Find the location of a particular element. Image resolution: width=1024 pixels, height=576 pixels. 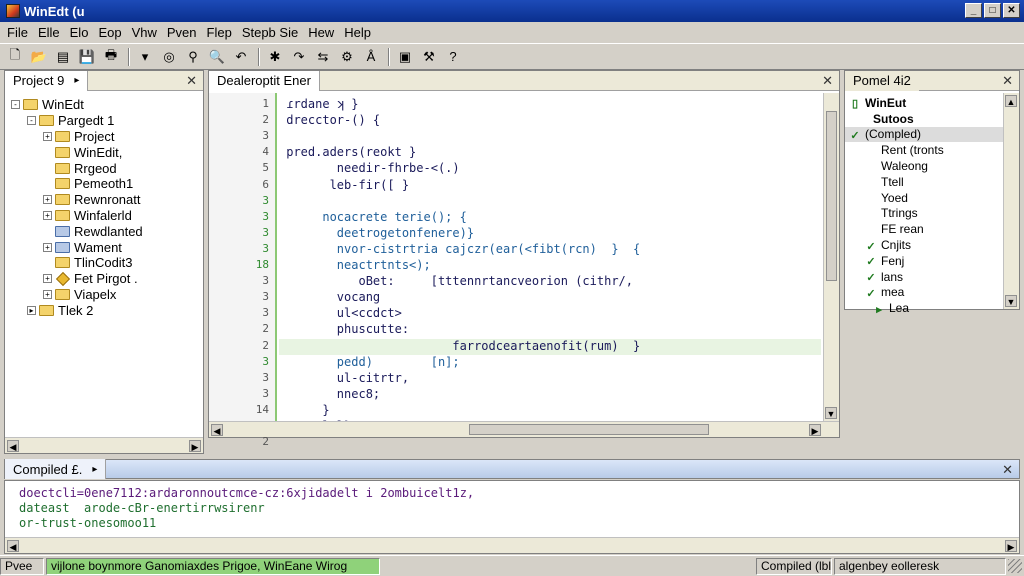

redo-icon: ↷ is located at coordinates (299, 57).